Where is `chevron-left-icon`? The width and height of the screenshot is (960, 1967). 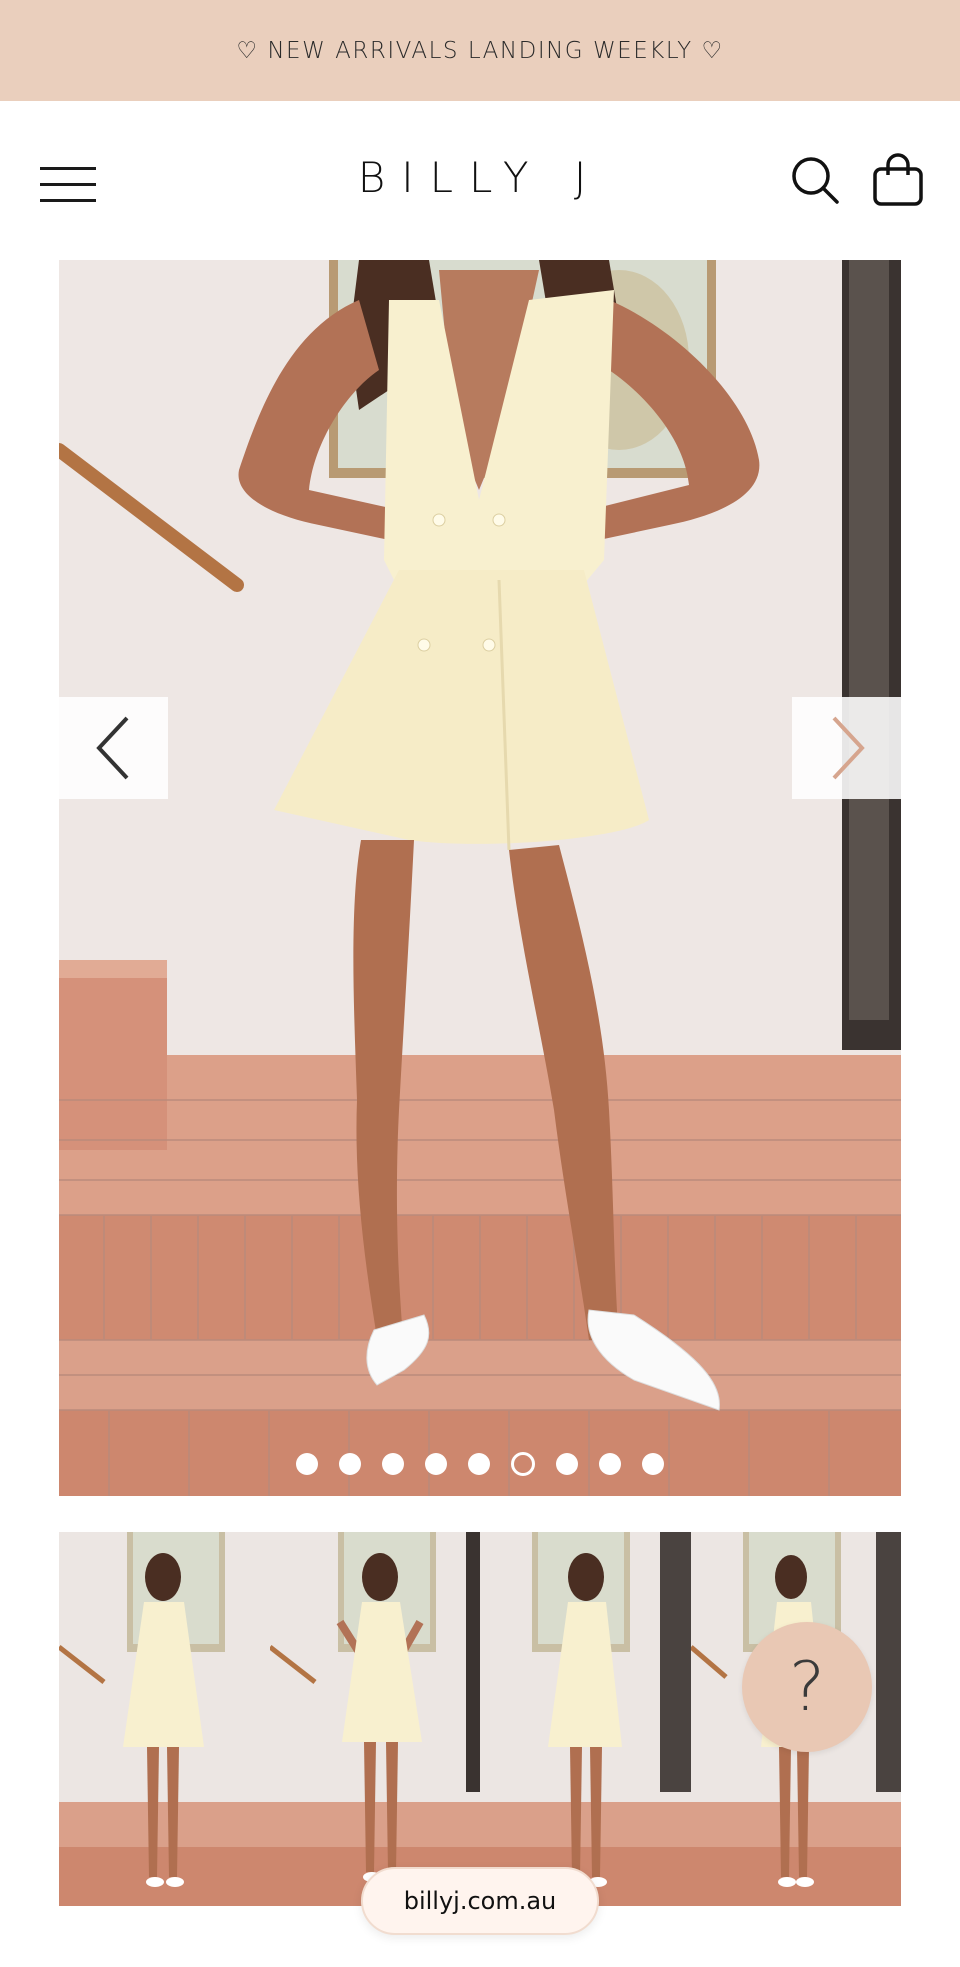 chevron-left-icon is located at coordinates (111, 748).